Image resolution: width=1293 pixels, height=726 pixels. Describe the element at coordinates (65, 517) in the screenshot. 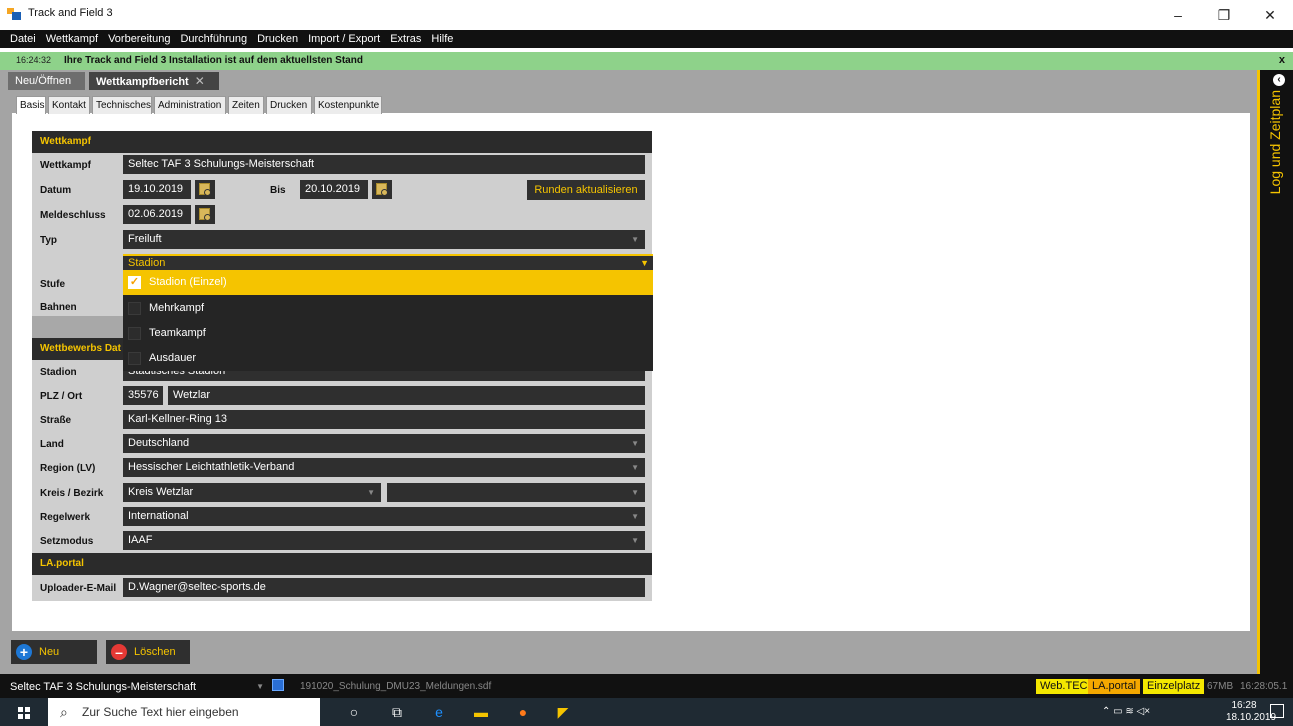

I see `label-regelwerk: Regelwerk` at that location.